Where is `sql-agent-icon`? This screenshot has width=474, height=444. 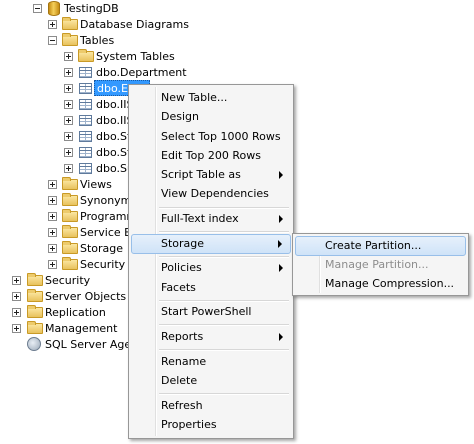 sql-agent-icon is located at coordinates (34, 344).